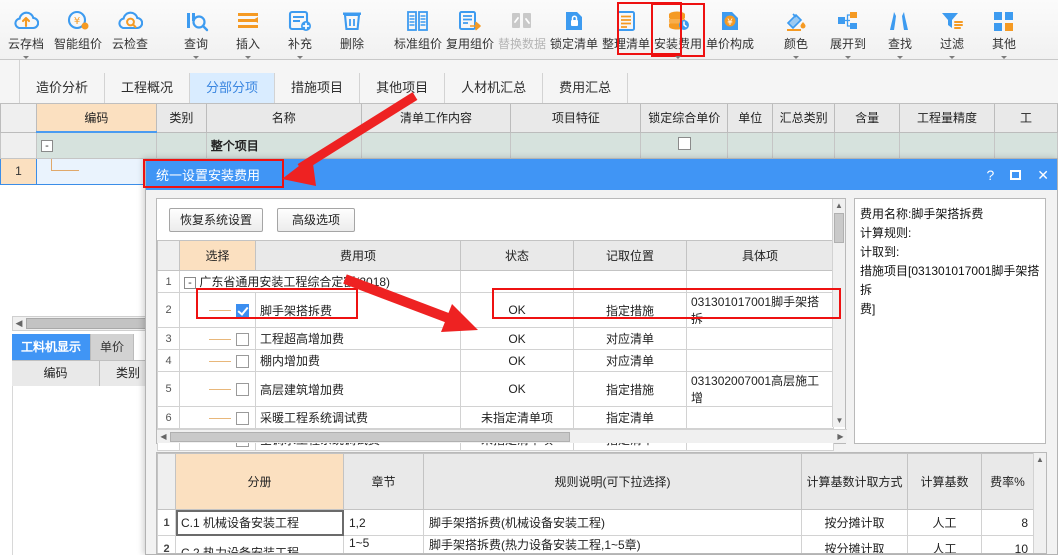 Image resolution: width=1058 pixels, height=555 pixels. What do you see at coordinates (1016, 174) in the screenshot?
I see `maximize-icon` at bounding box center [1016, 174].